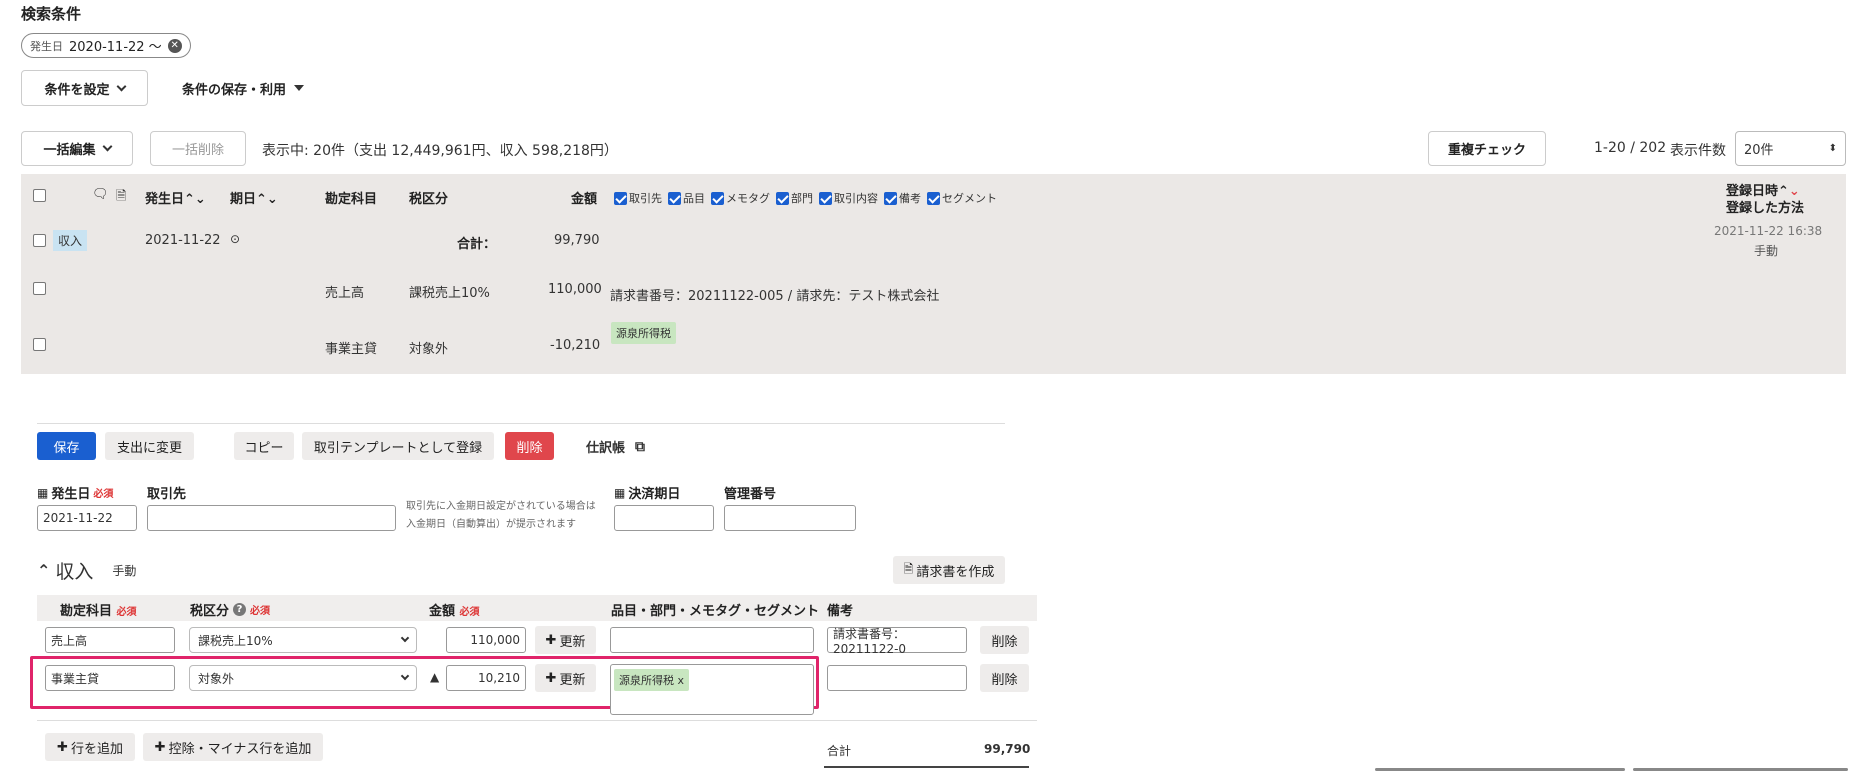  I want to click on row-account-input: 売上高, so click(110, 640).